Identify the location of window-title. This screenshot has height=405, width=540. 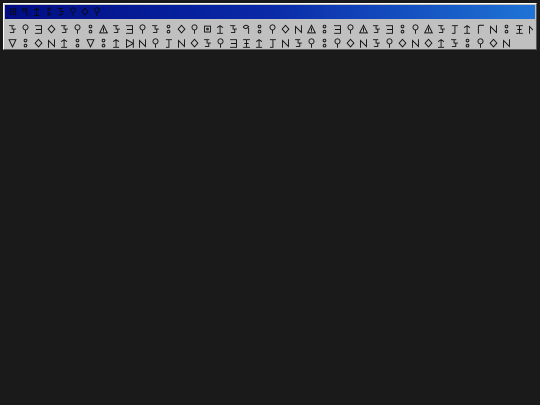
(56, 12).